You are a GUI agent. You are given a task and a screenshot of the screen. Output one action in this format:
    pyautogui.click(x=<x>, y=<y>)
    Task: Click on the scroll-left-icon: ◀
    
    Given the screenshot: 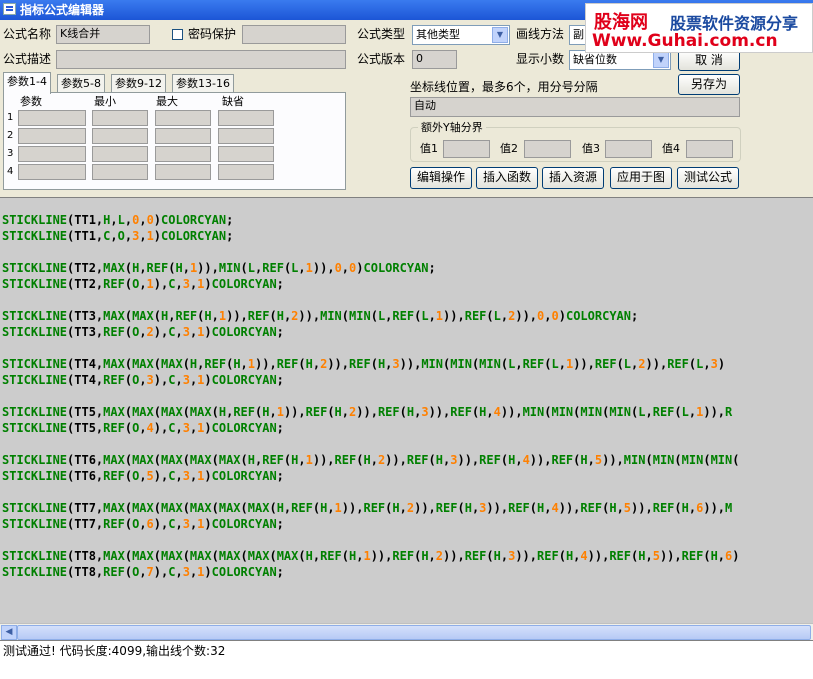 What is the action you would take?
    pyautogui.click(x=9, y=632)
    